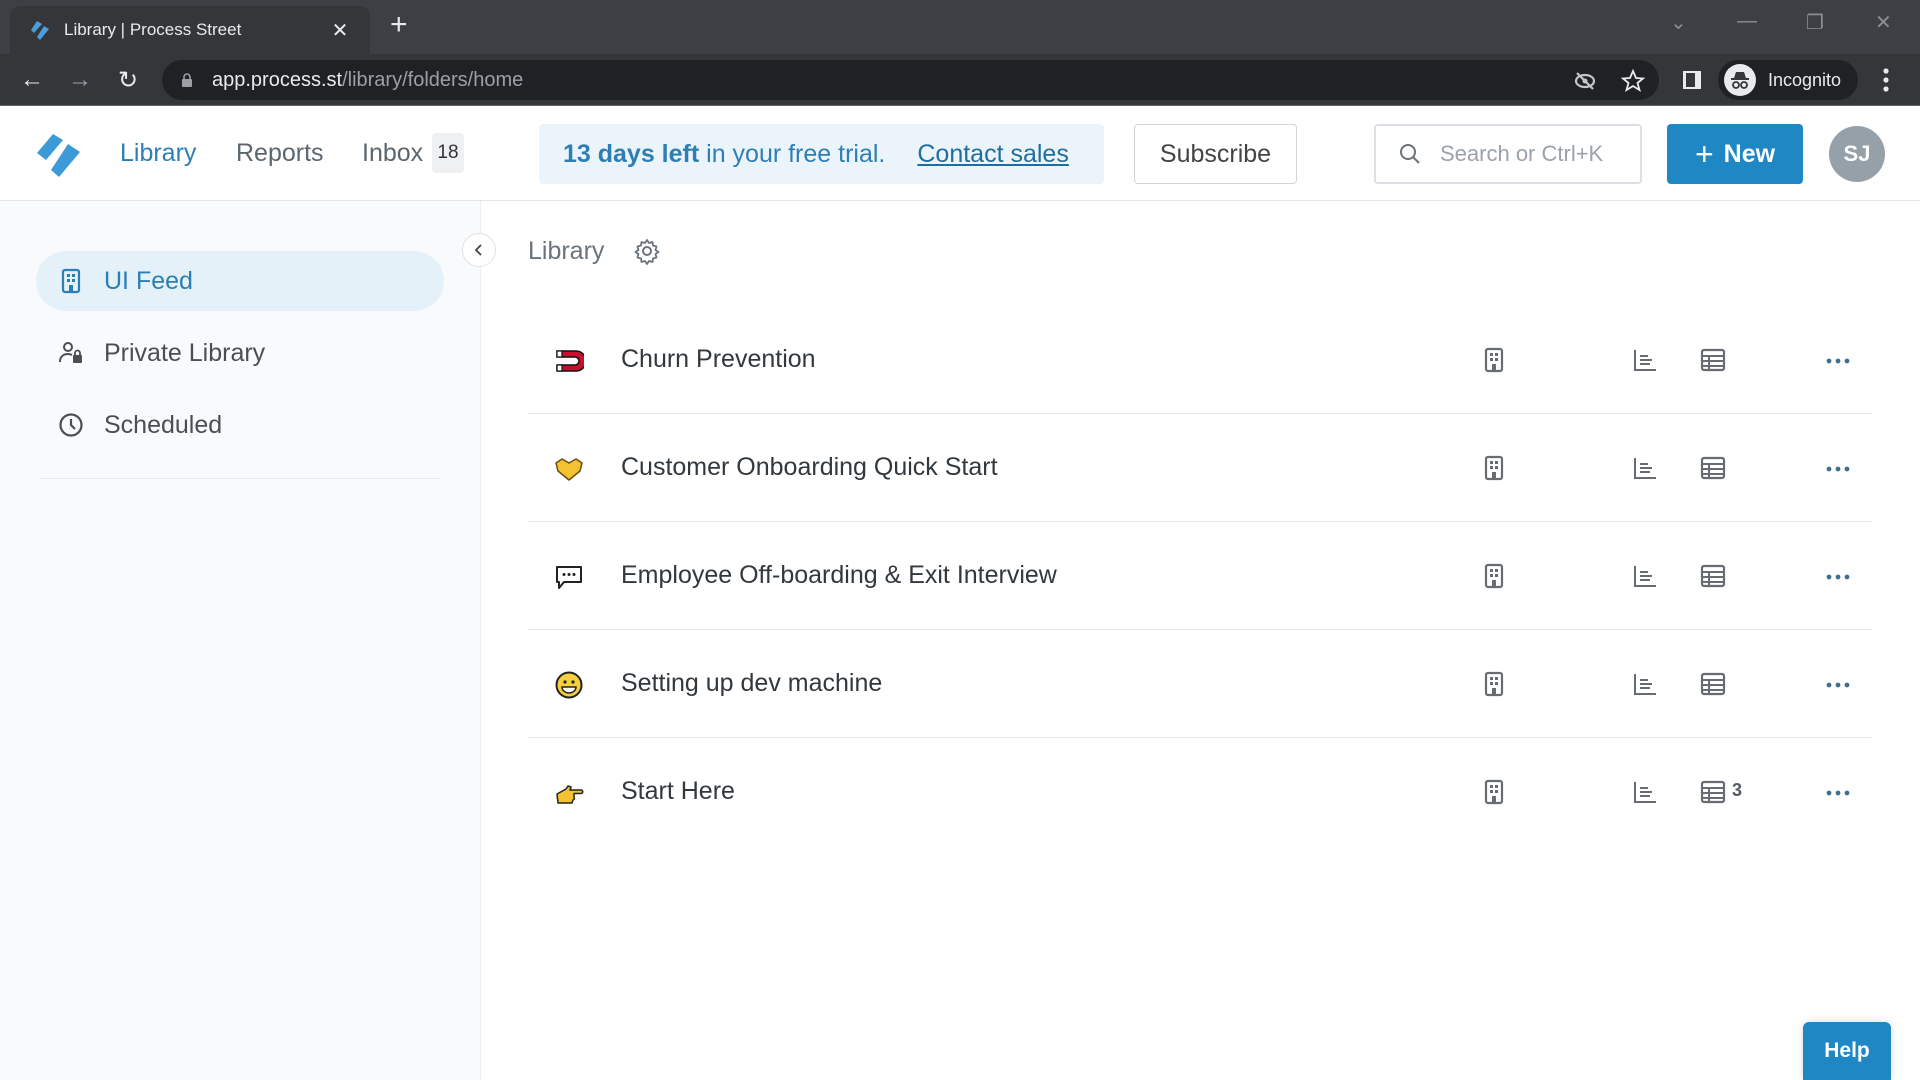  What do you see at coordinates (1200, 684) in the screenshot?
I see `workflow-row: Setting up dev machine` at bounding box center [1200, 684].